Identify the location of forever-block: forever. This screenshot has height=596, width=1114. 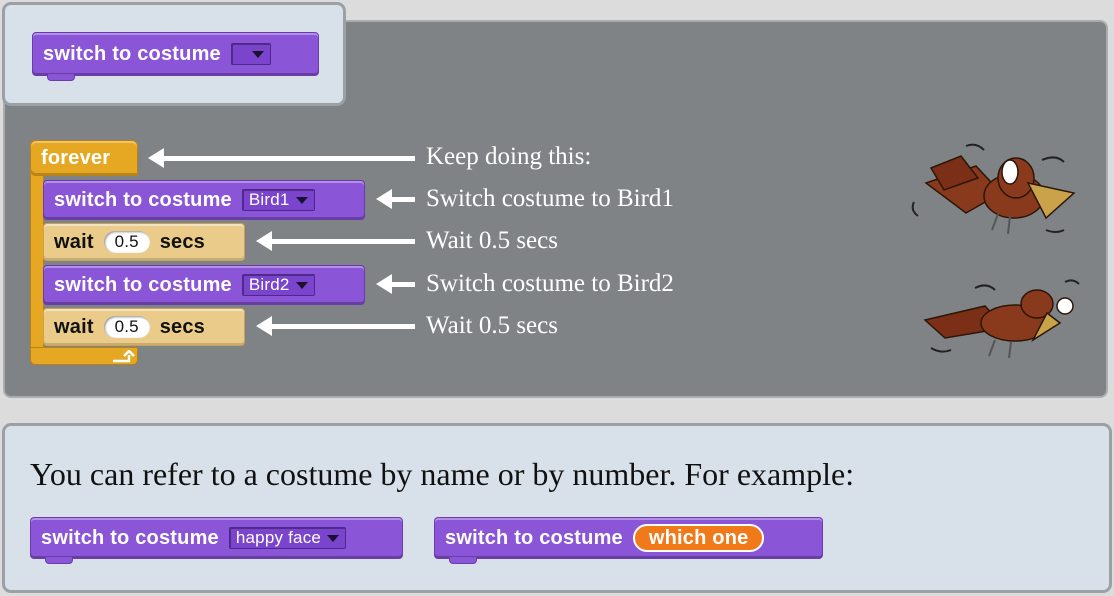
(84, 158).